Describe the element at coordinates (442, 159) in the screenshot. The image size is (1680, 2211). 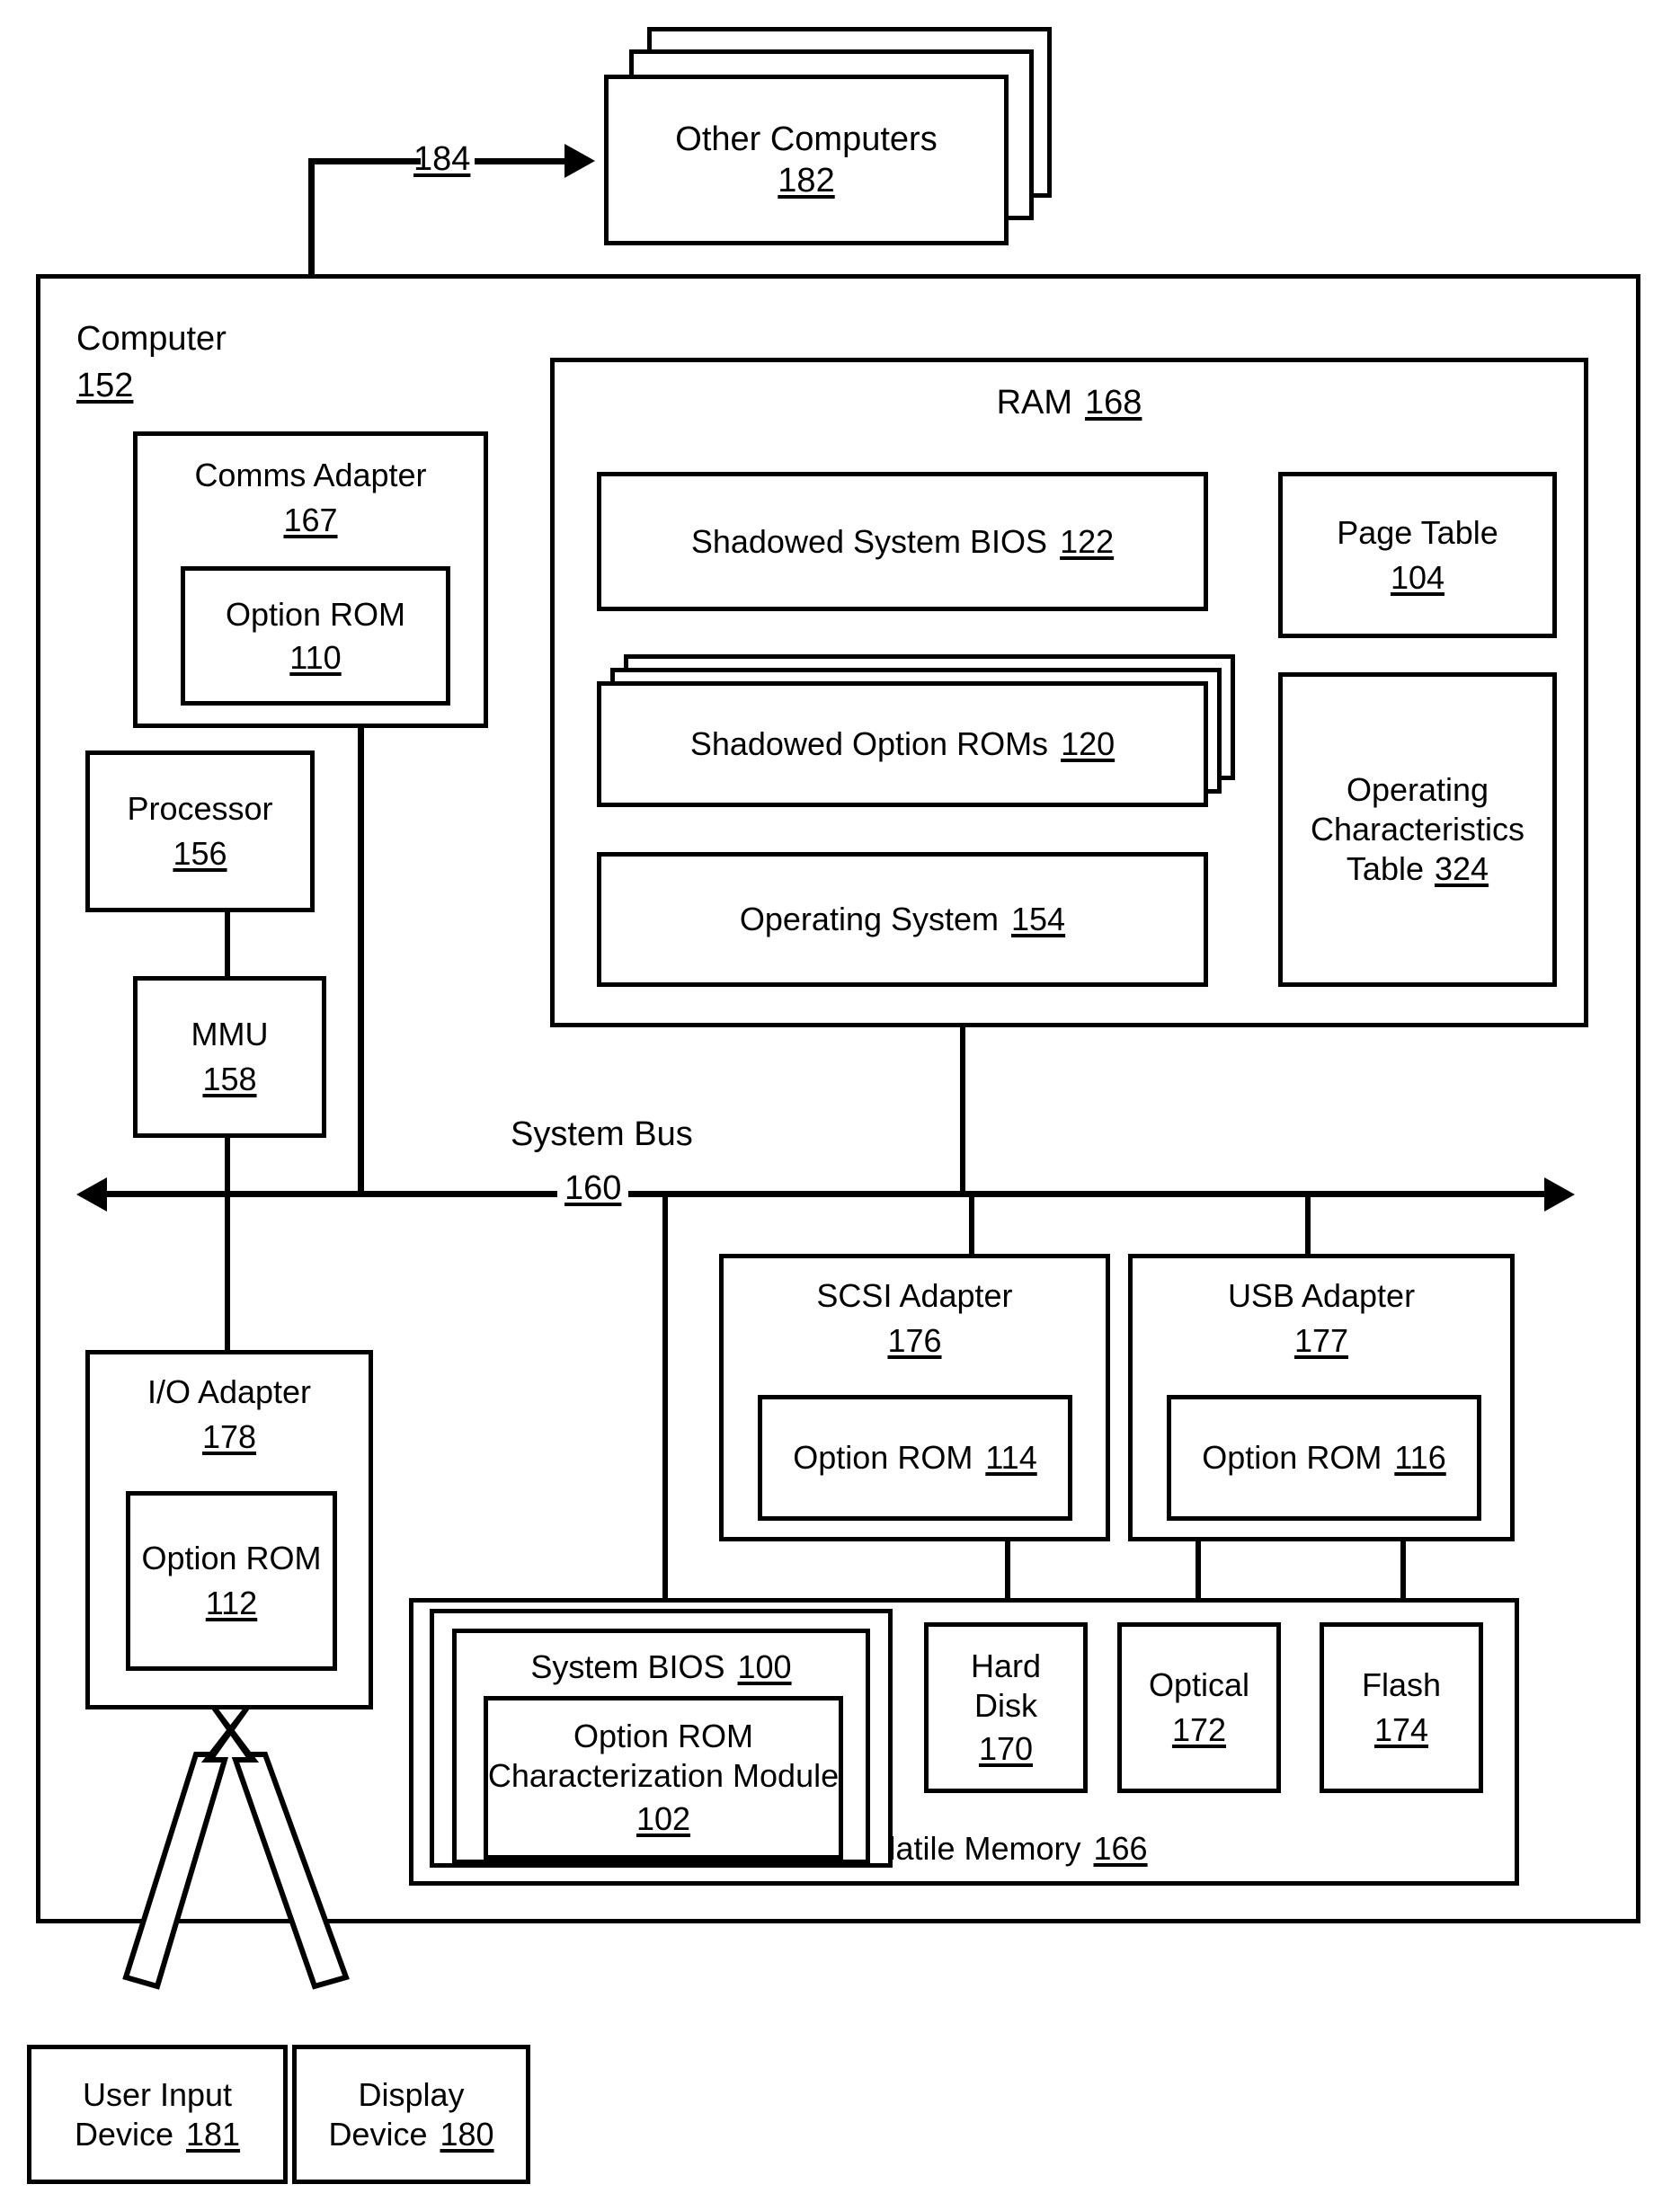
I see `link-184-ref: 184` at that location.